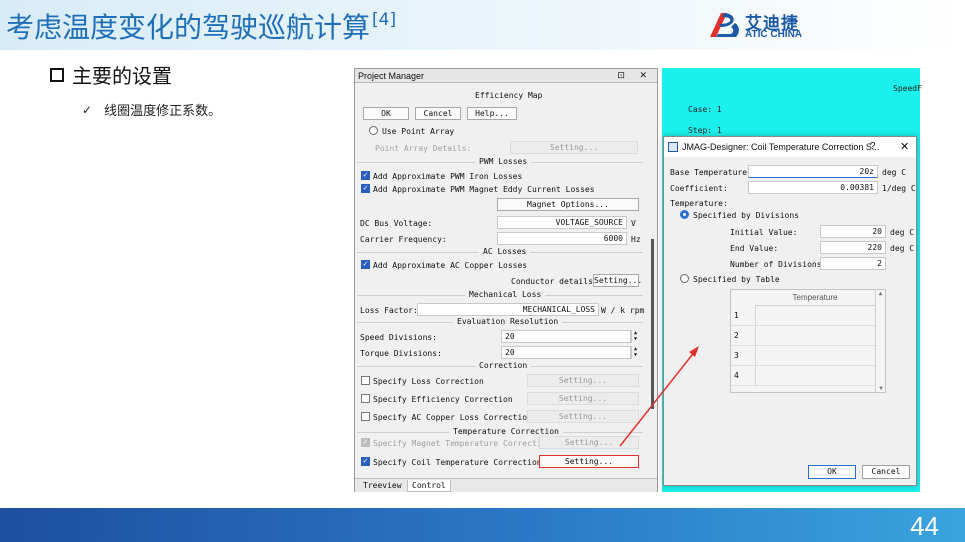  Describe the element at coordinates (880, 341) in the screenshot. I see `table-scrollbar: ▲ ▼` at that location.